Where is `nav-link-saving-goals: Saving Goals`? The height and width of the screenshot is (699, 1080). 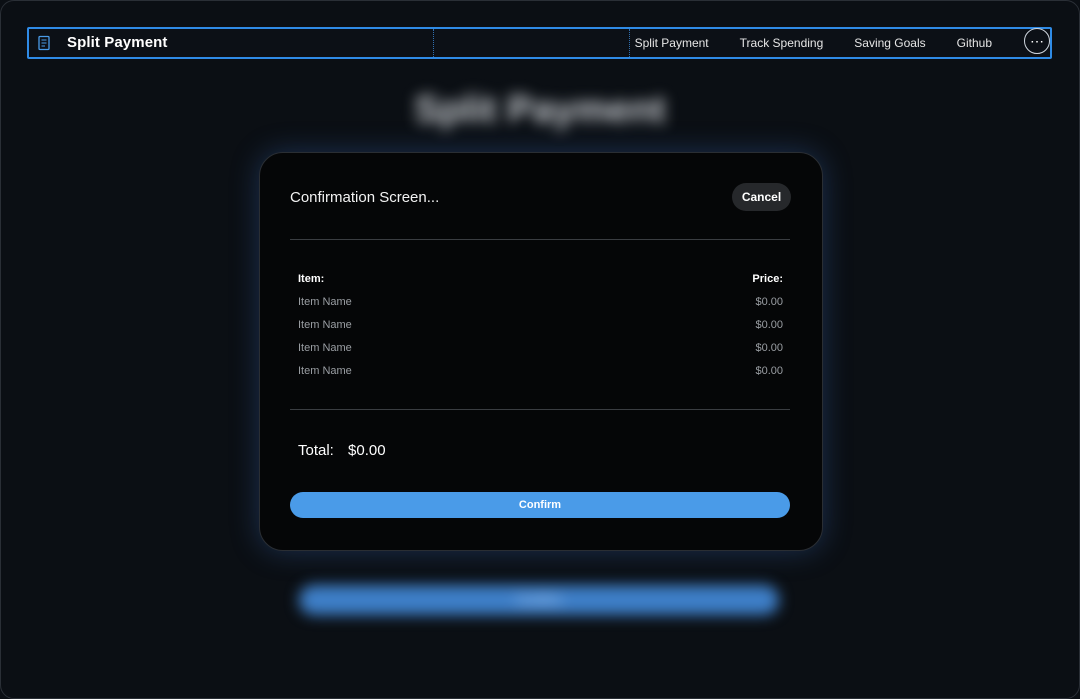
nav-link-saving-goals: Saving Goals is located at coordinates (889, 43).